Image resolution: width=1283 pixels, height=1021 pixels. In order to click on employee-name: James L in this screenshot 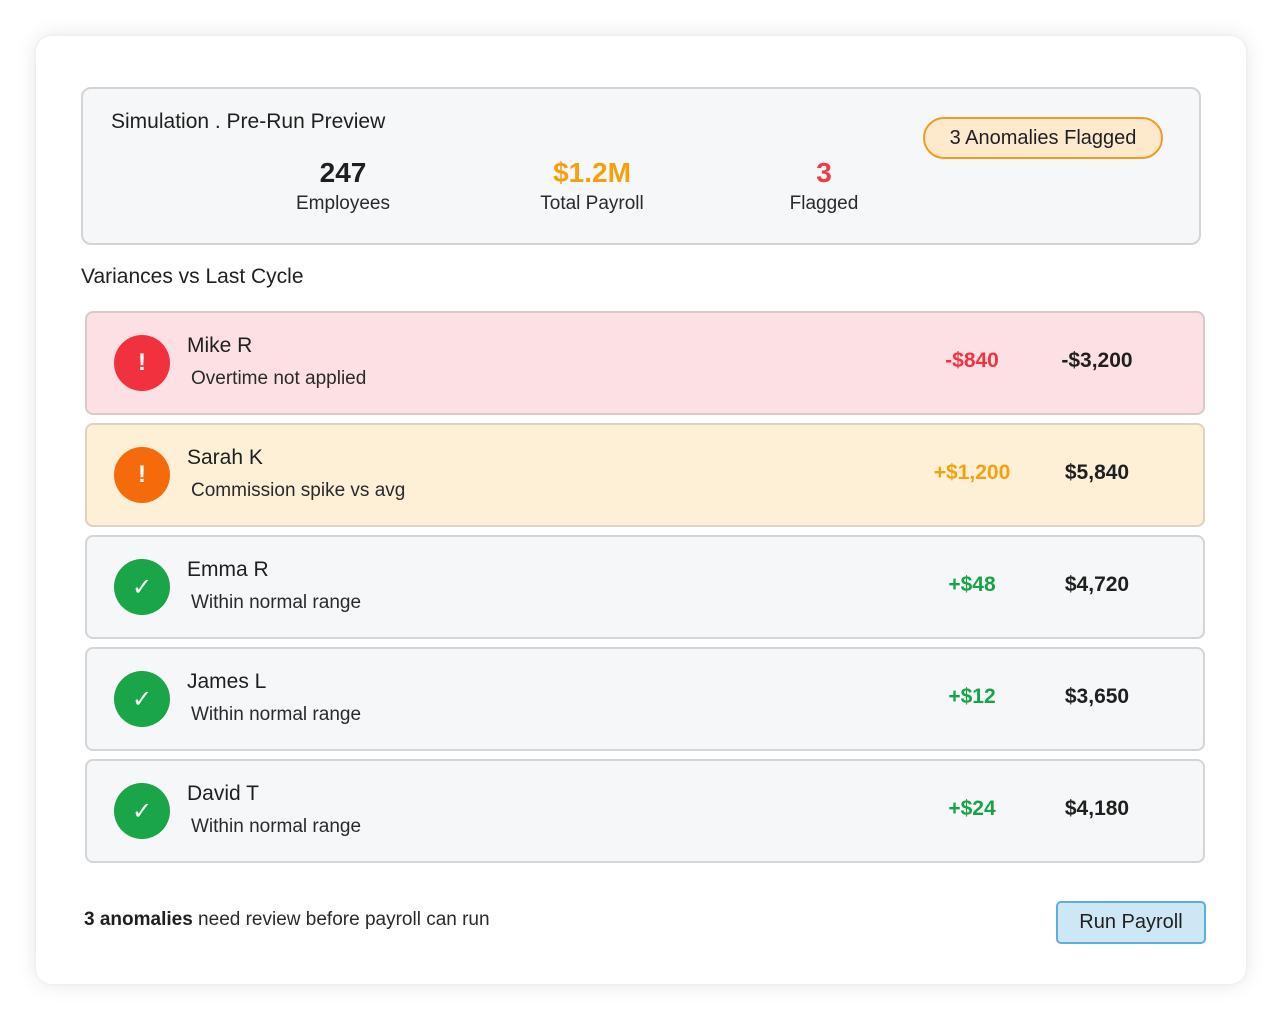, I will do `click(227, 681)`.